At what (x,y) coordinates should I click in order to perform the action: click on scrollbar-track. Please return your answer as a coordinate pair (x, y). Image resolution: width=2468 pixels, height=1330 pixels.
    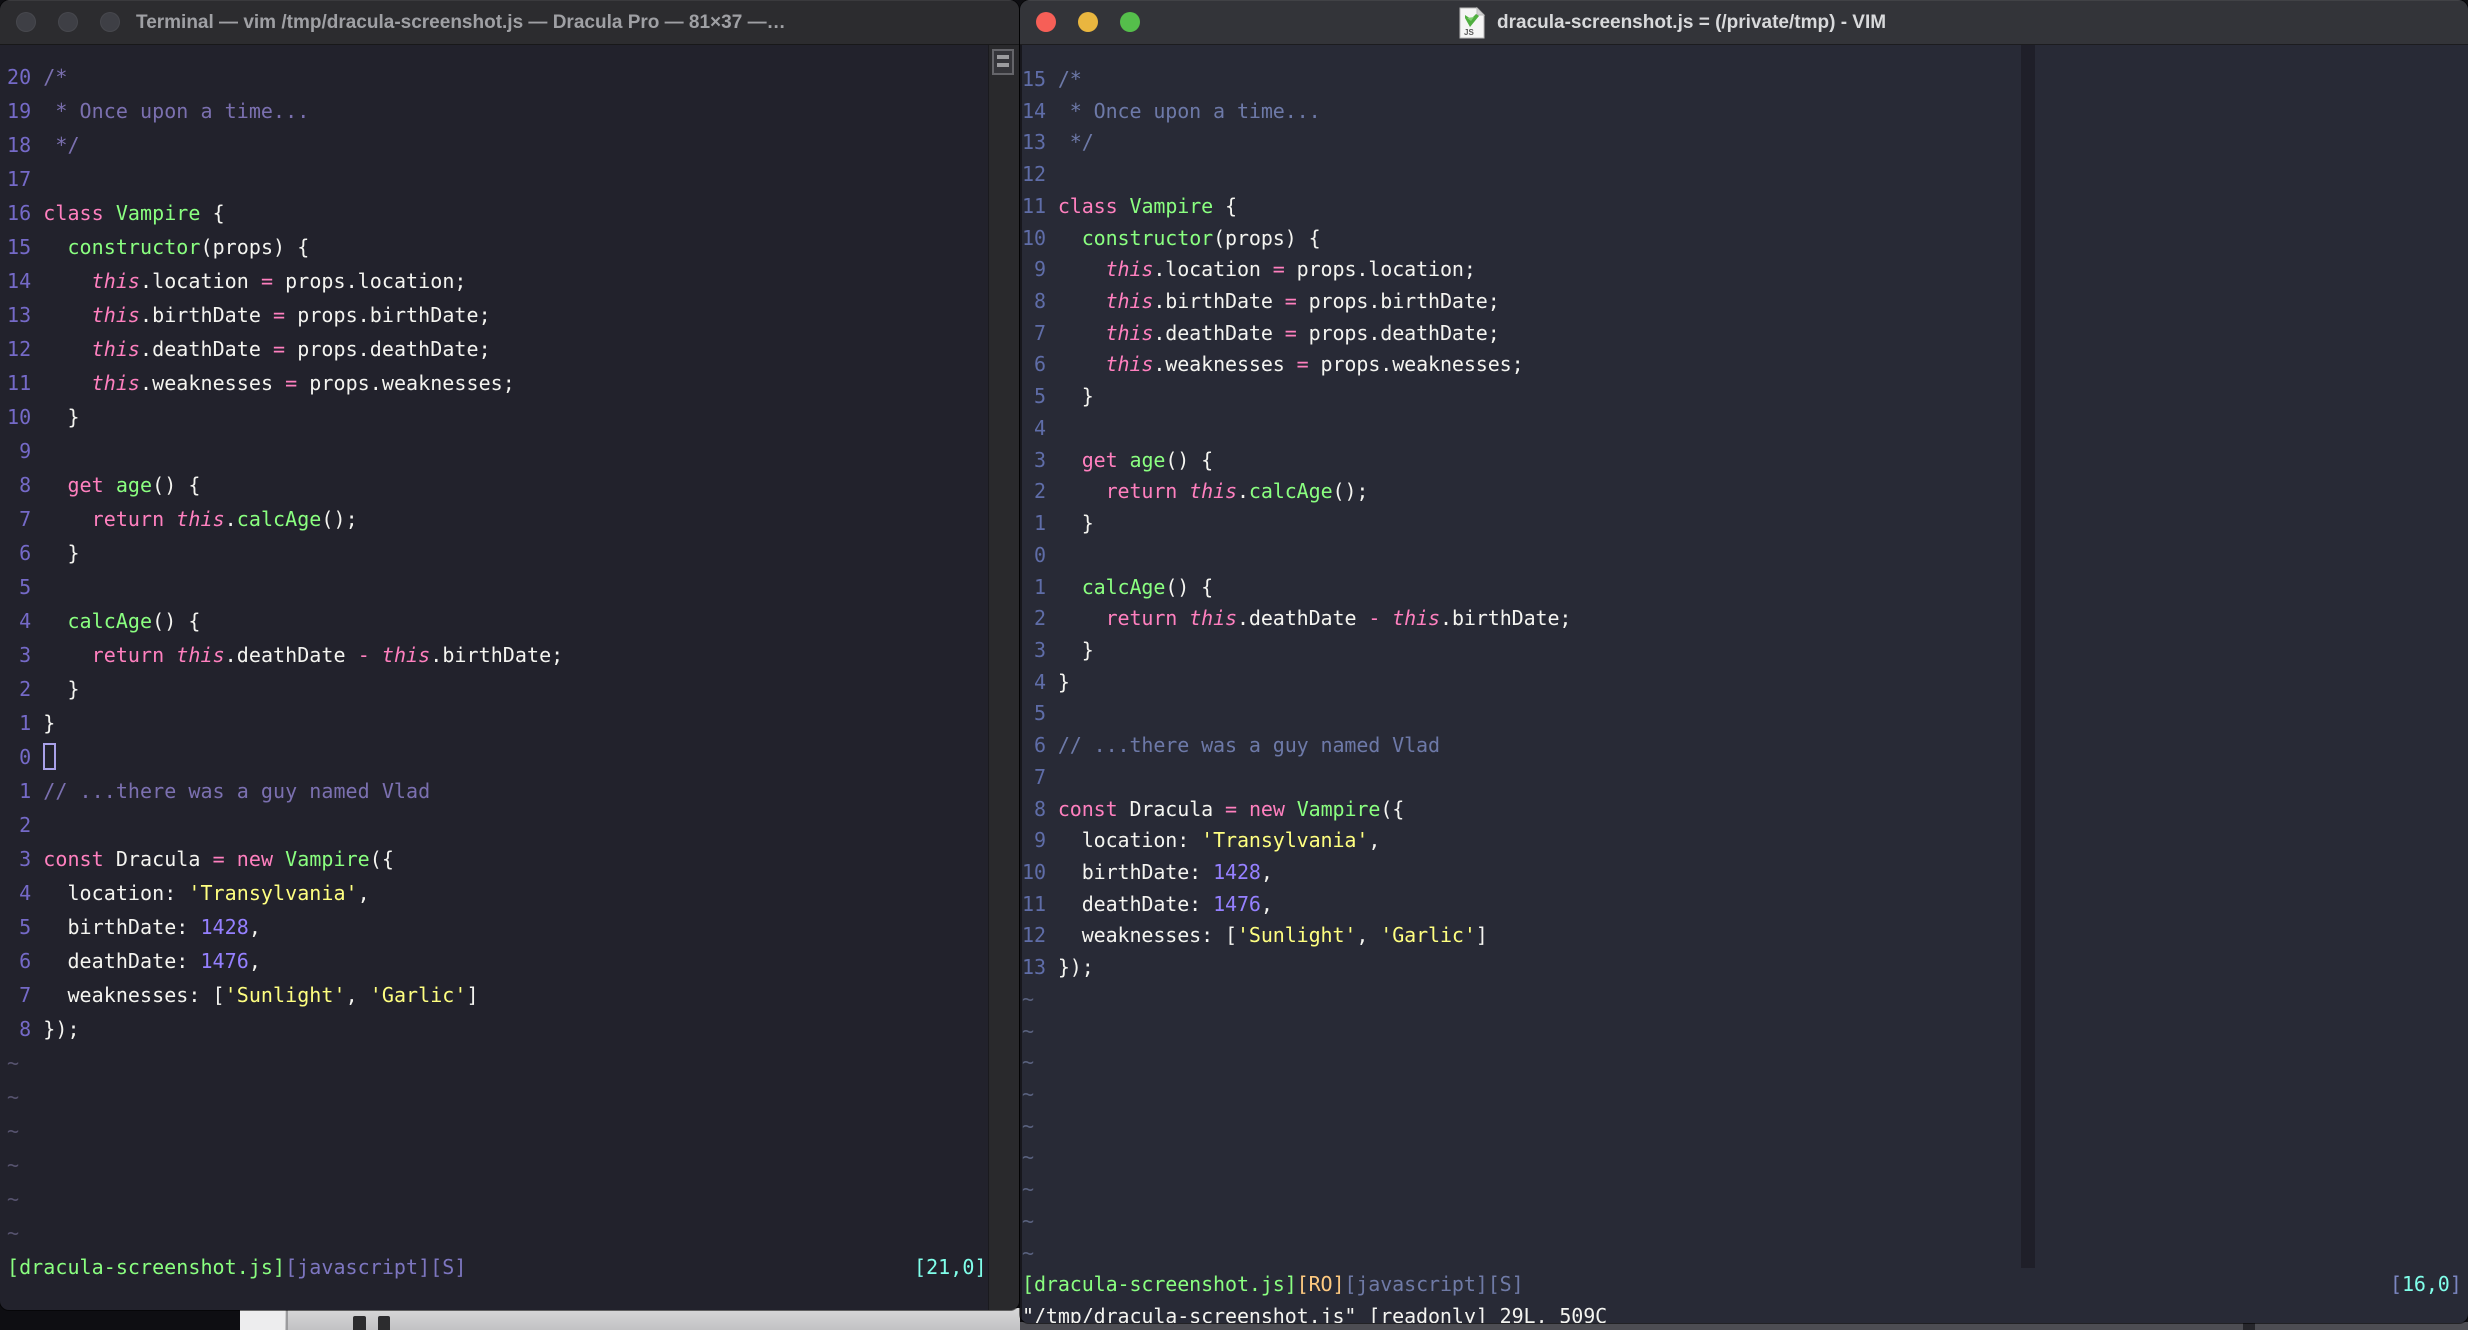
    Looking at the image, I should click on (1003, 677).